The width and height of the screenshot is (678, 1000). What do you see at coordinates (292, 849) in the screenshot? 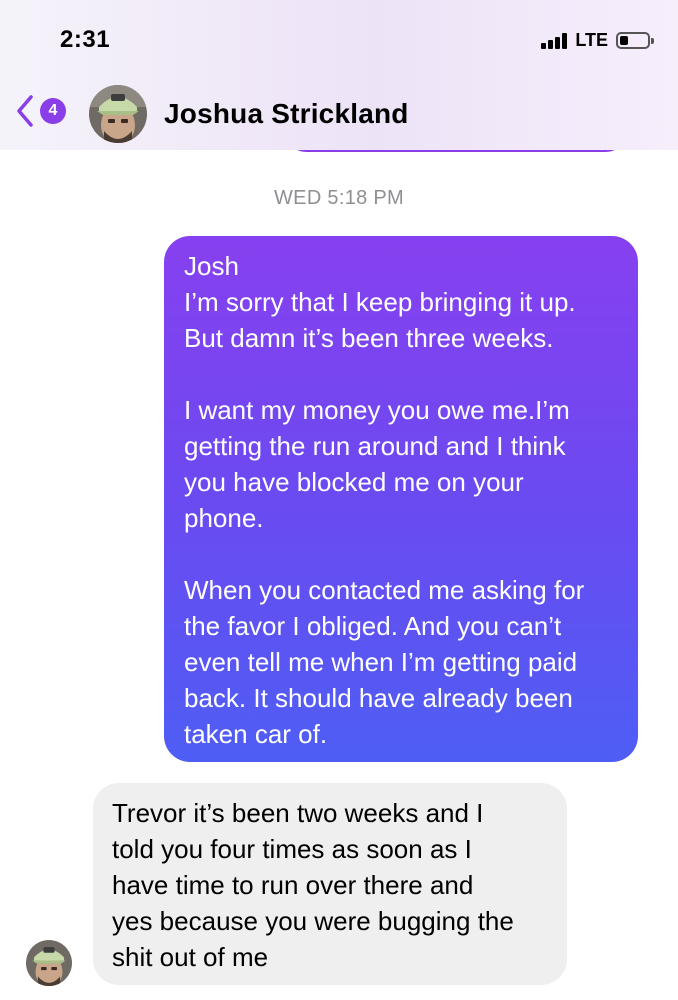
I see `message-line: told you four times as soon as I` at bounding box center [292, 849].